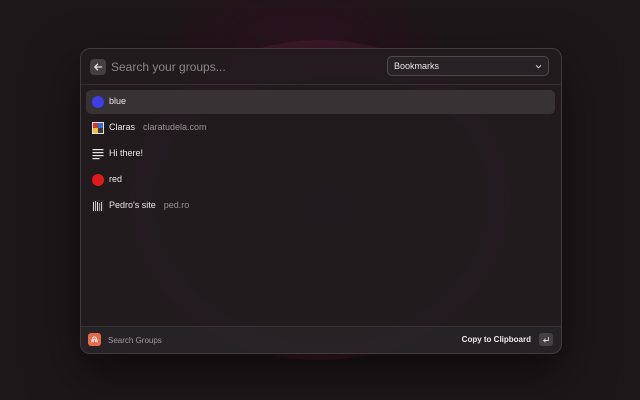 The height and width of the screenshot is (400, 640). What do you see at coordinates (241, 67) in the screenshot?
I see `search-input` at bounding box center [241, 67].